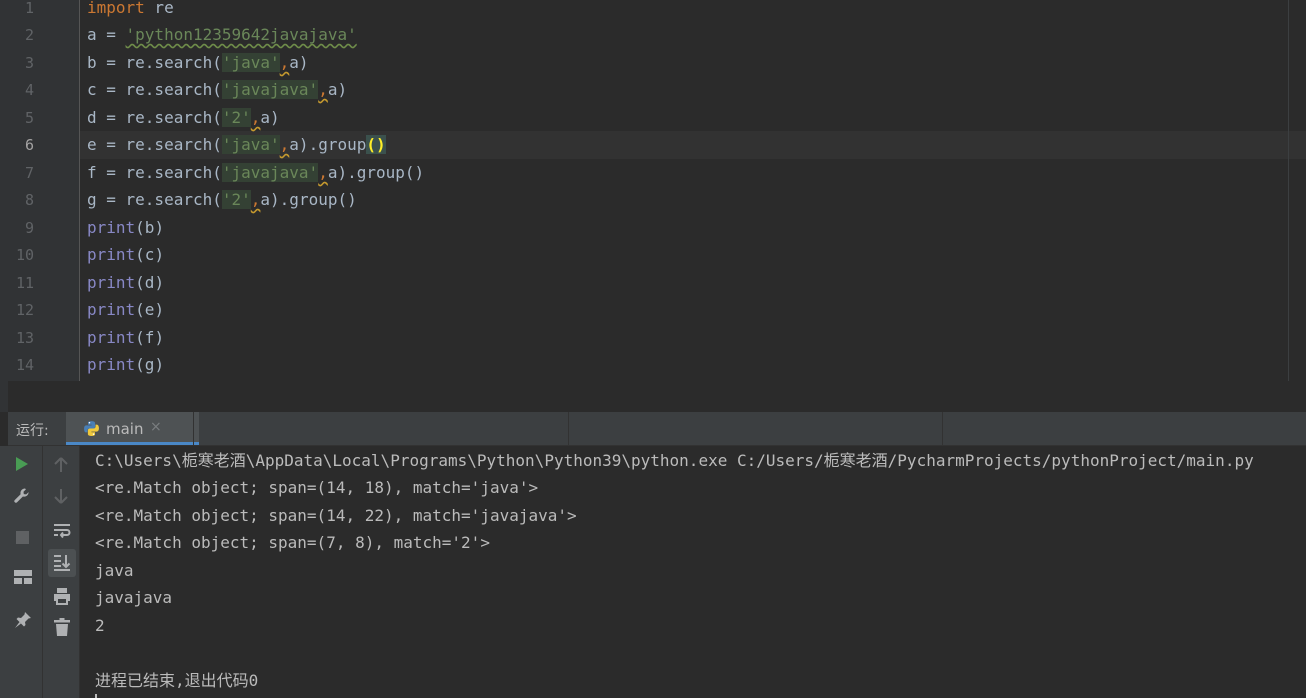  I want to click on code-text: f = re.search(, so click(154, 172).